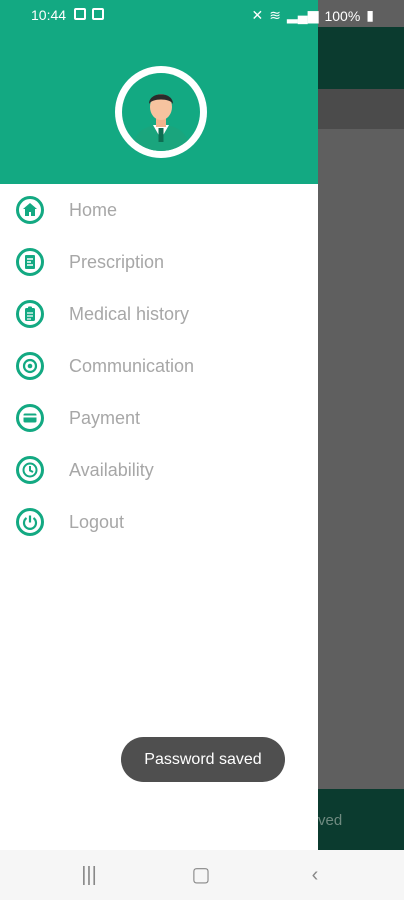 Image resolution: width=404 pixels, height=900 pixels. Describe the element at coordinates (159, 522) in the screenshot. I see `menu-item-logout: Logout` at that location.